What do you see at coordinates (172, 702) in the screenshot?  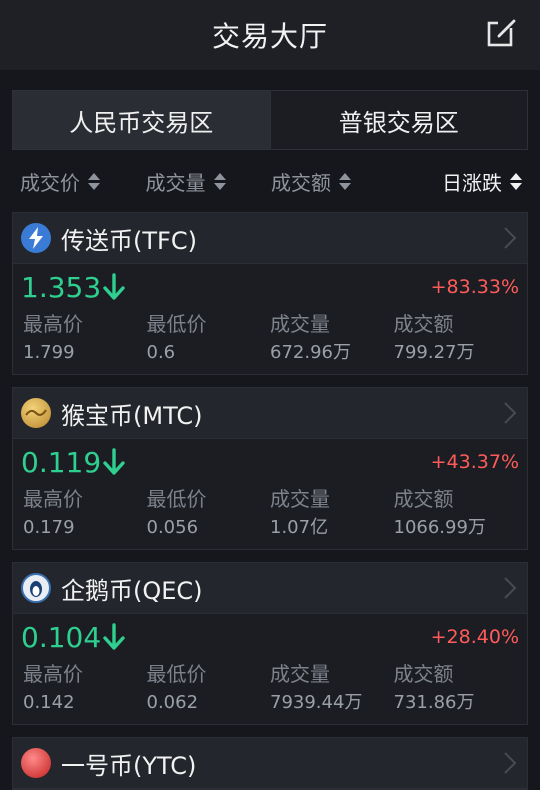 I see `low-value: 0.062` at bounding box center [172, 702].